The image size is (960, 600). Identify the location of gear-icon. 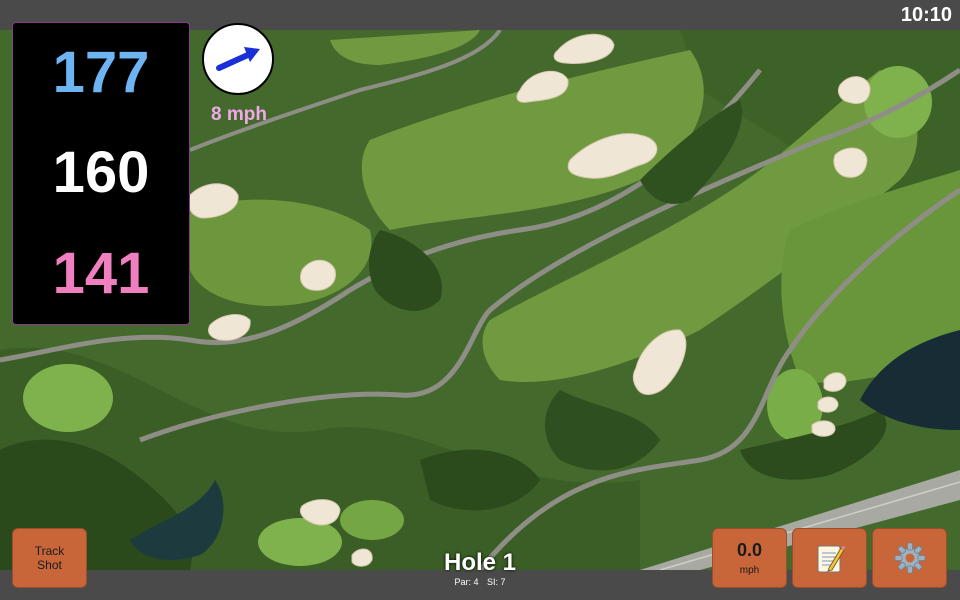
(909, 558).